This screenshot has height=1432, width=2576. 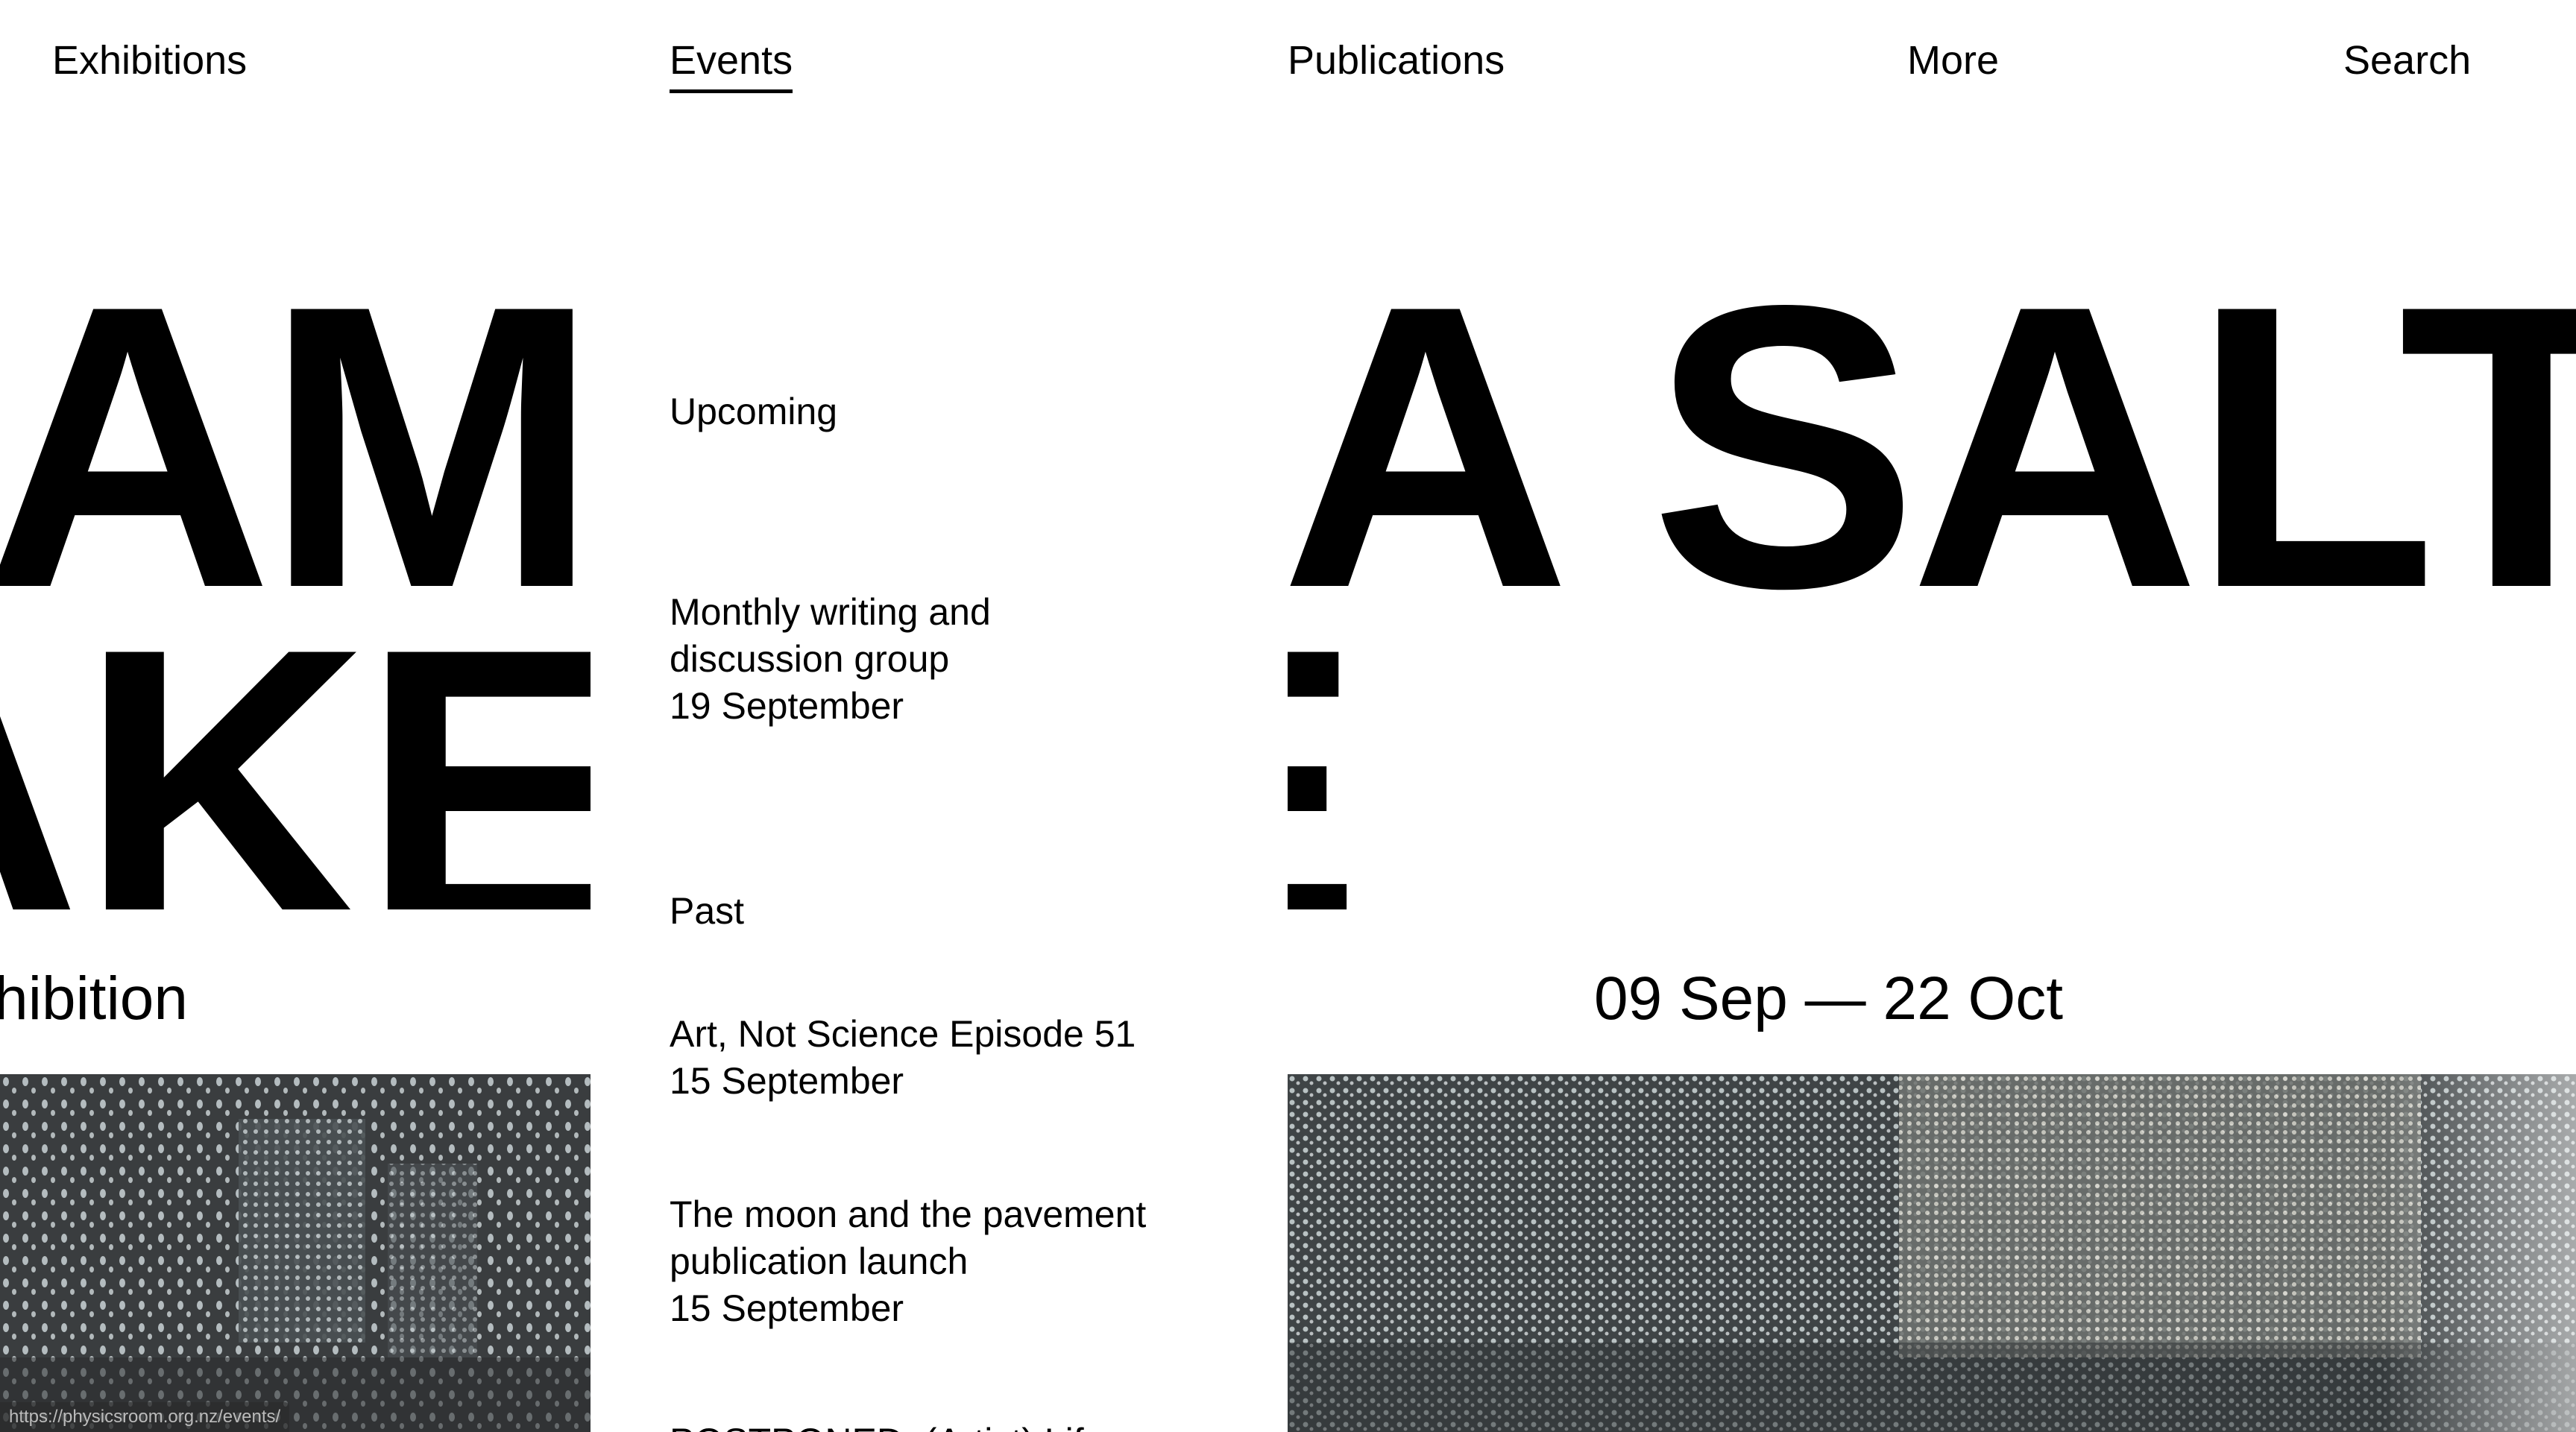 I want to click on nav-exhibitions: Exhibitions, so click(x=149, y=60).